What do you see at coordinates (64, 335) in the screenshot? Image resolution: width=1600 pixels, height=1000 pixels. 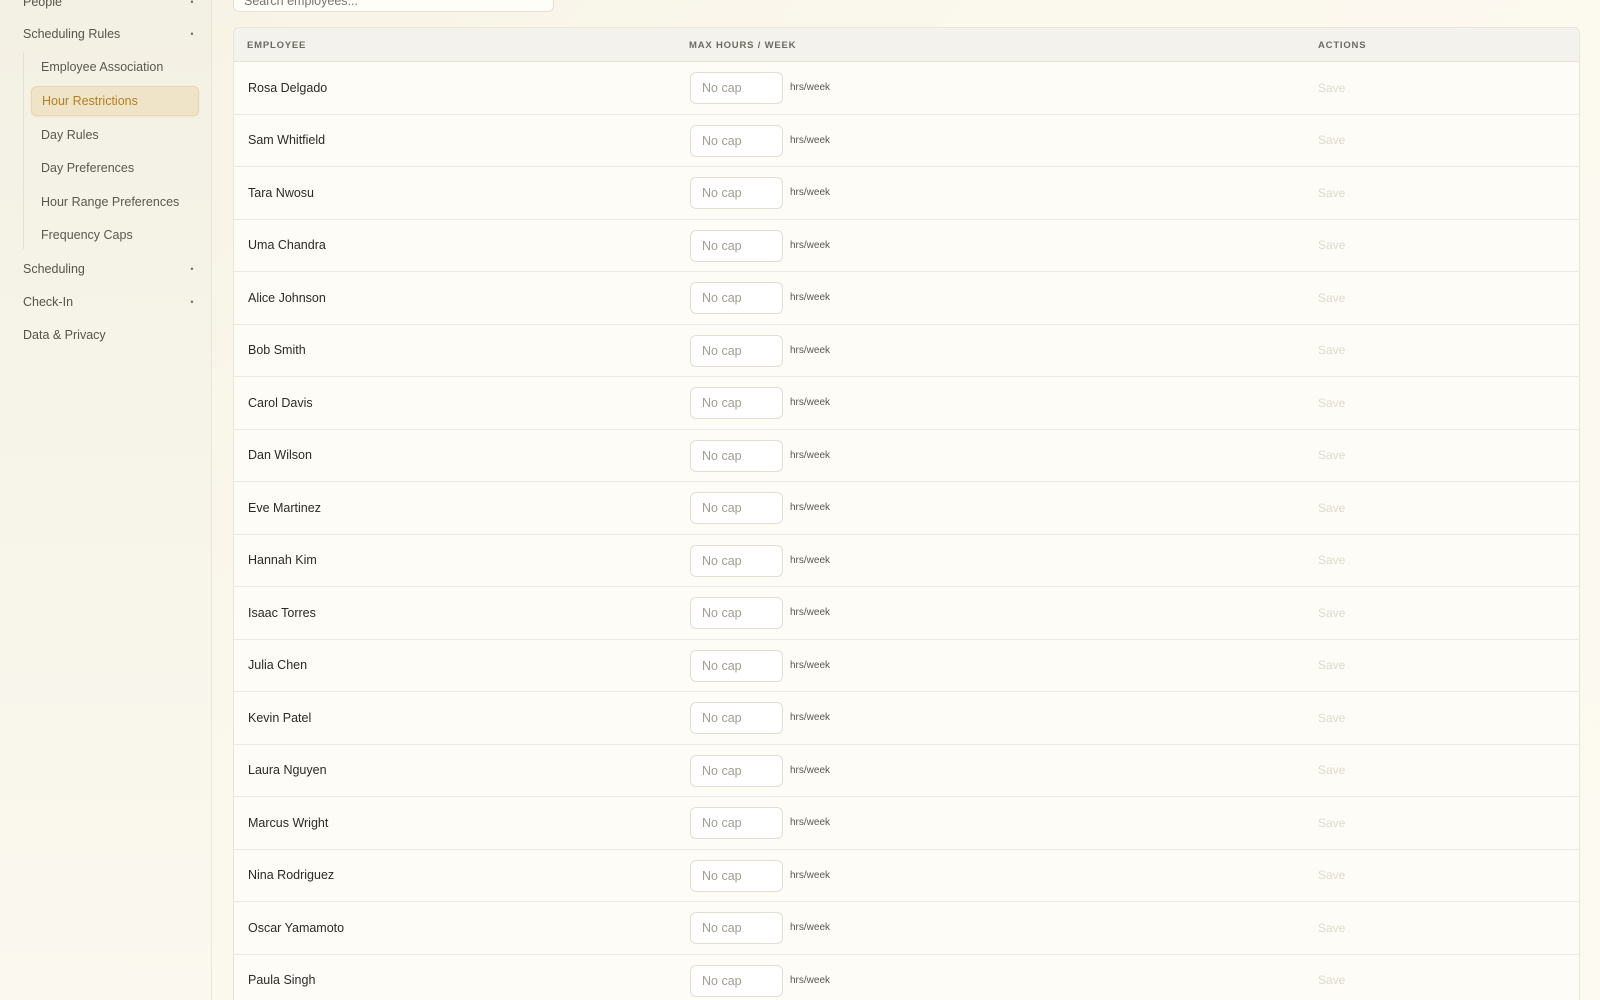 I see `nav-data-privacy-label: Data & Privacy` at bounding box center [64, 335].